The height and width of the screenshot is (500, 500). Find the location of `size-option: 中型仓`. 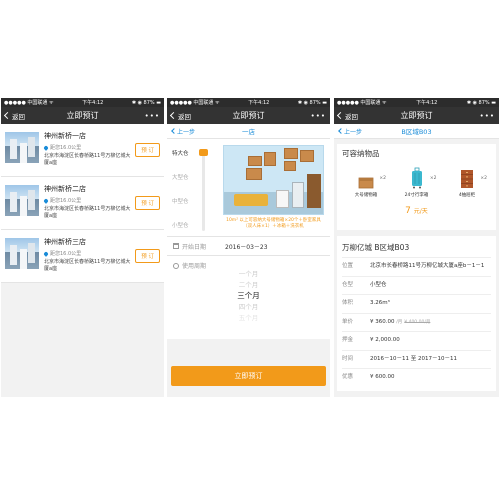

size-option: 中型仓 is located at coordinates (180, 209).